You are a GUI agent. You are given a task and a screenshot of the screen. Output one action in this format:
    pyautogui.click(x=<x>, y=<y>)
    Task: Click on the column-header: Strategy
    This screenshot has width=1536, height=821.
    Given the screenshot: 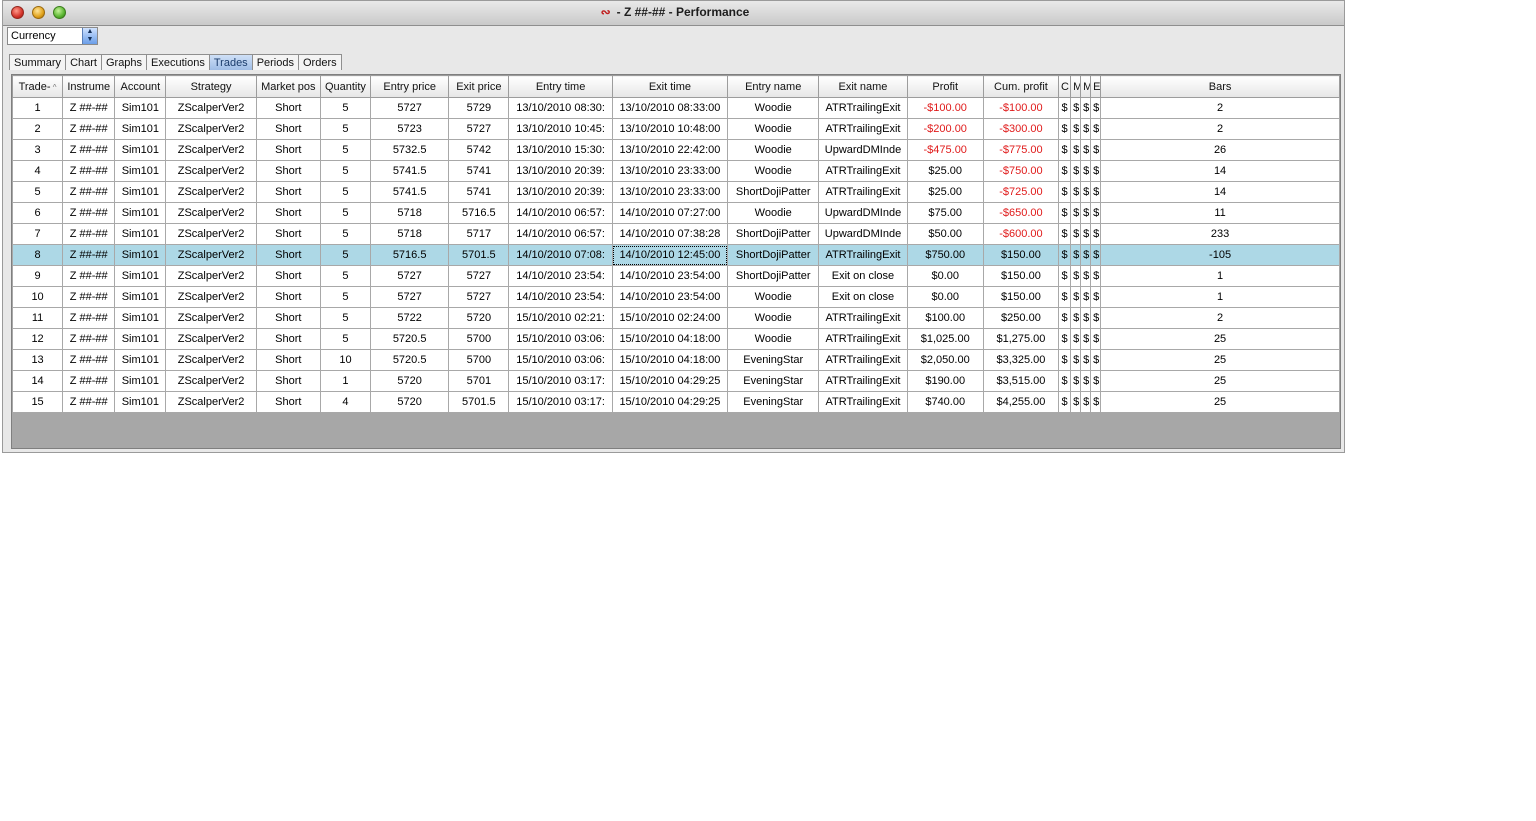 What is the action you would take?
    pyautogui.click(x=211, y=86)
    